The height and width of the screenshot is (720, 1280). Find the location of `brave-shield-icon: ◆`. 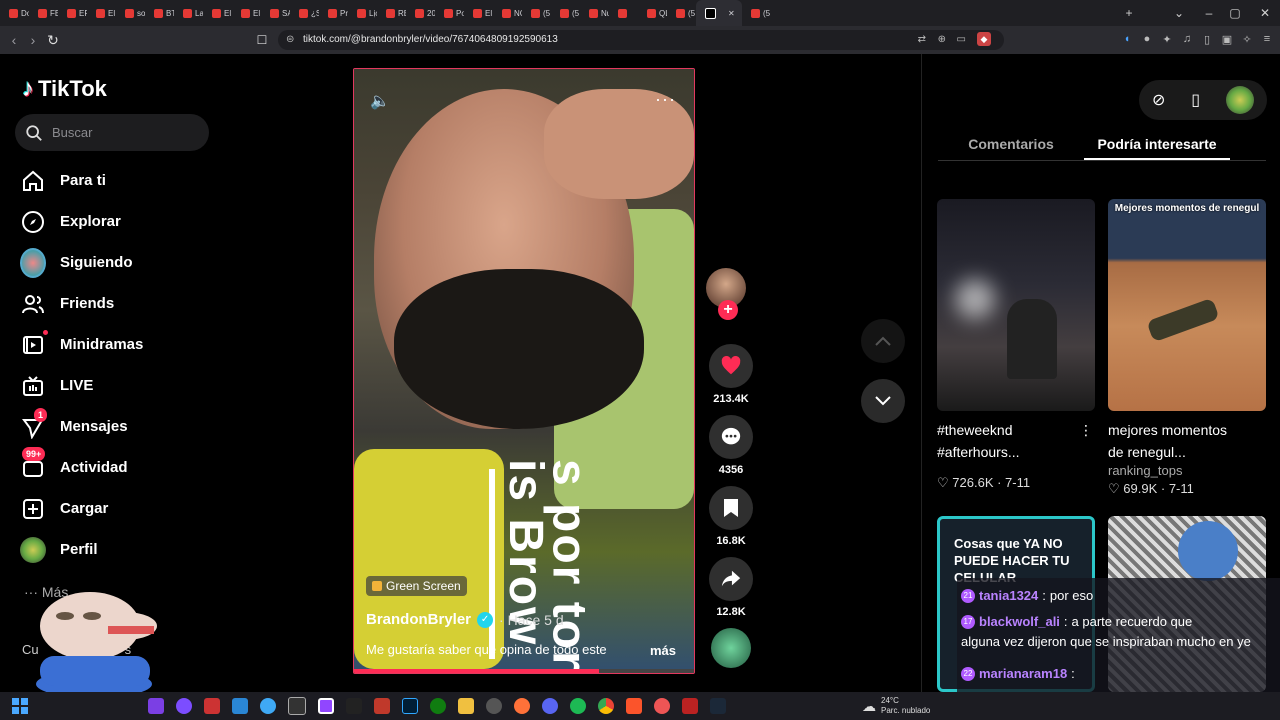

brave-shield-icon: ◆ is located at coordinates (984, 39).